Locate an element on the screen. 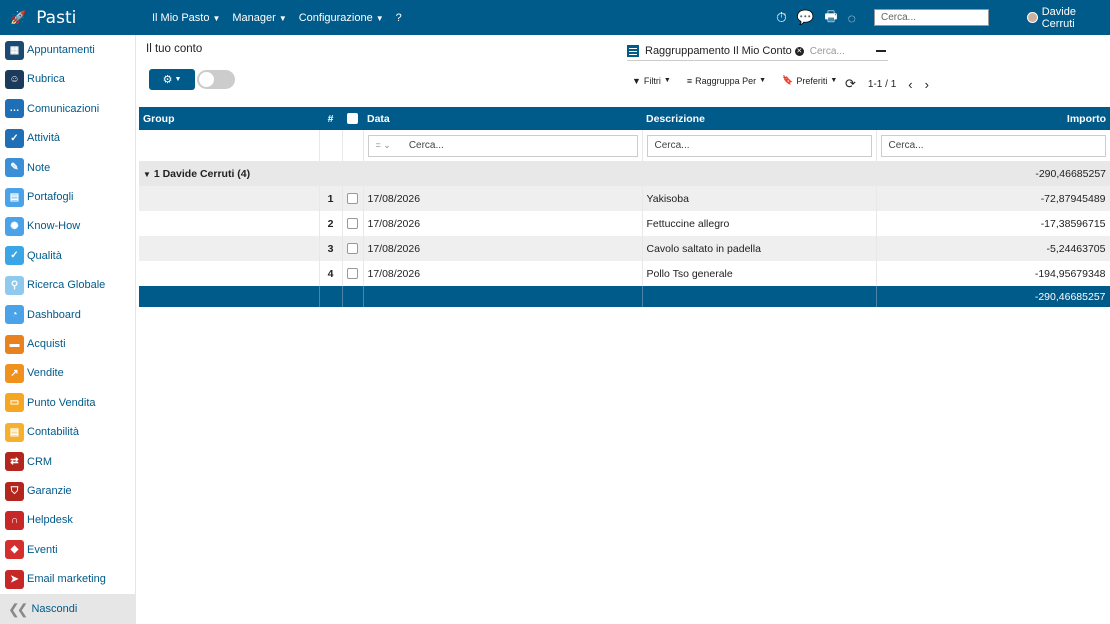  calendar-icon: ▦ is located at coordinates (14, 50).